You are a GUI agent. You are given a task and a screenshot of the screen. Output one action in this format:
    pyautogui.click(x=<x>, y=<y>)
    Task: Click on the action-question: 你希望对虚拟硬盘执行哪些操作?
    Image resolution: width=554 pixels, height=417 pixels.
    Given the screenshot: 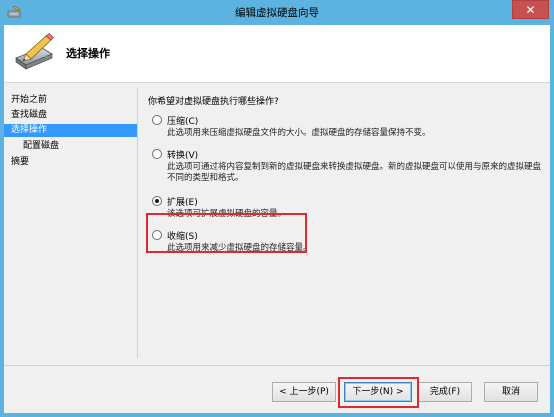 What is the action you would take?
    pyautogui.click(x=213, y=102)
    